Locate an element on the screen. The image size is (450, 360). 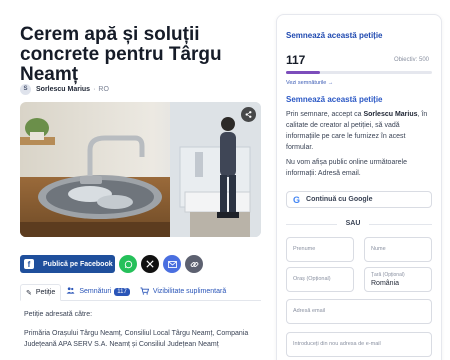
first-name-placeholder: Prenume is located at coordinates (304, 249).